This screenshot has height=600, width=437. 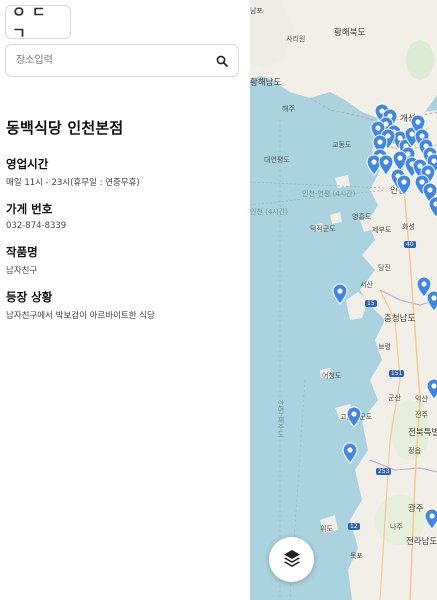 What do you see at coordinates (38, 22) in the screenshot?
I see `logo-button: ㅇㄷㄱ` at bounding box center [38, 22].